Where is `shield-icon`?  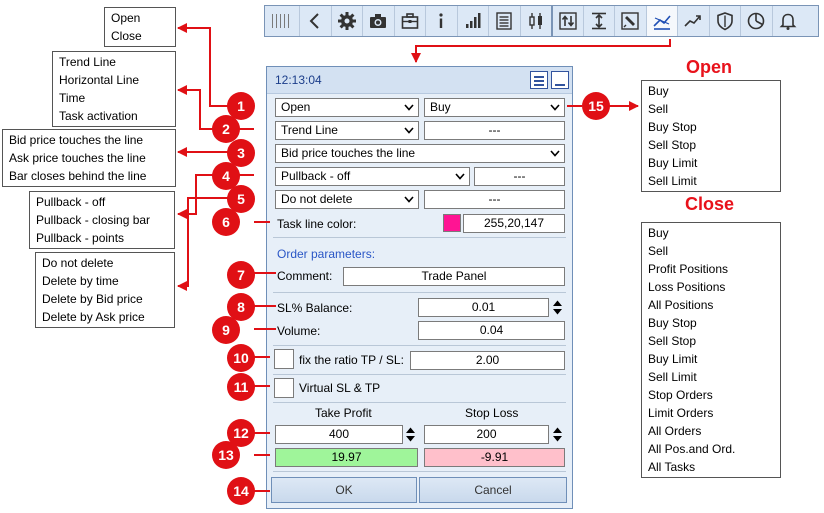
shield-icon is located at coordinates (724, 21).